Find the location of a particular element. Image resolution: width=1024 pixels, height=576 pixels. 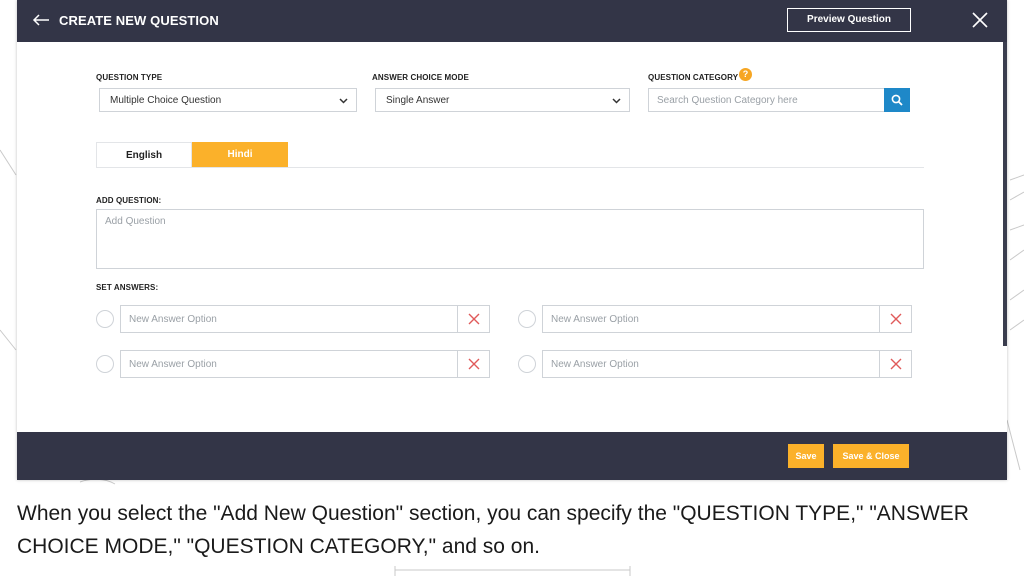

question-textarea is located at coordinates (510, 239).